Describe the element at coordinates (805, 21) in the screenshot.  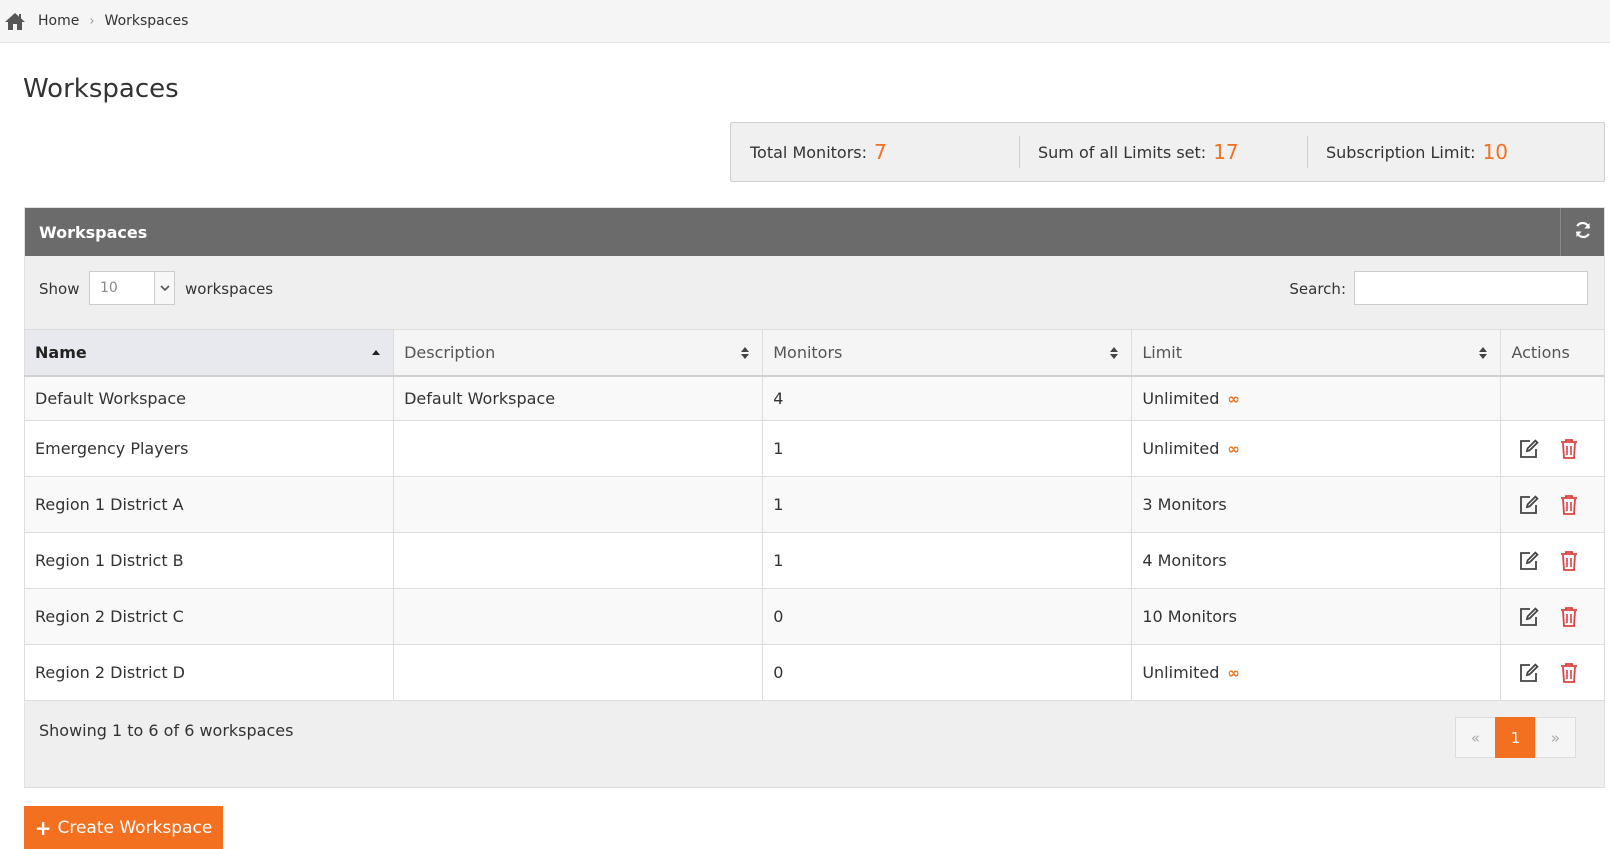
I see `breadcrumb: Home › Workspaces` at that location.